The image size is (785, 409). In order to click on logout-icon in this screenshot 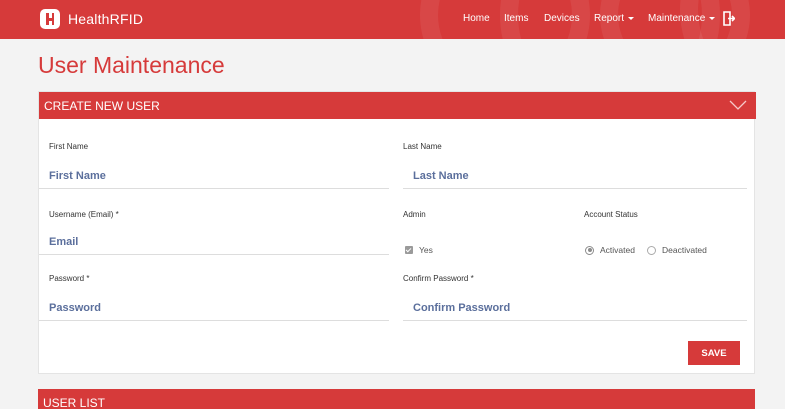, I will do `click(729, 18)`.